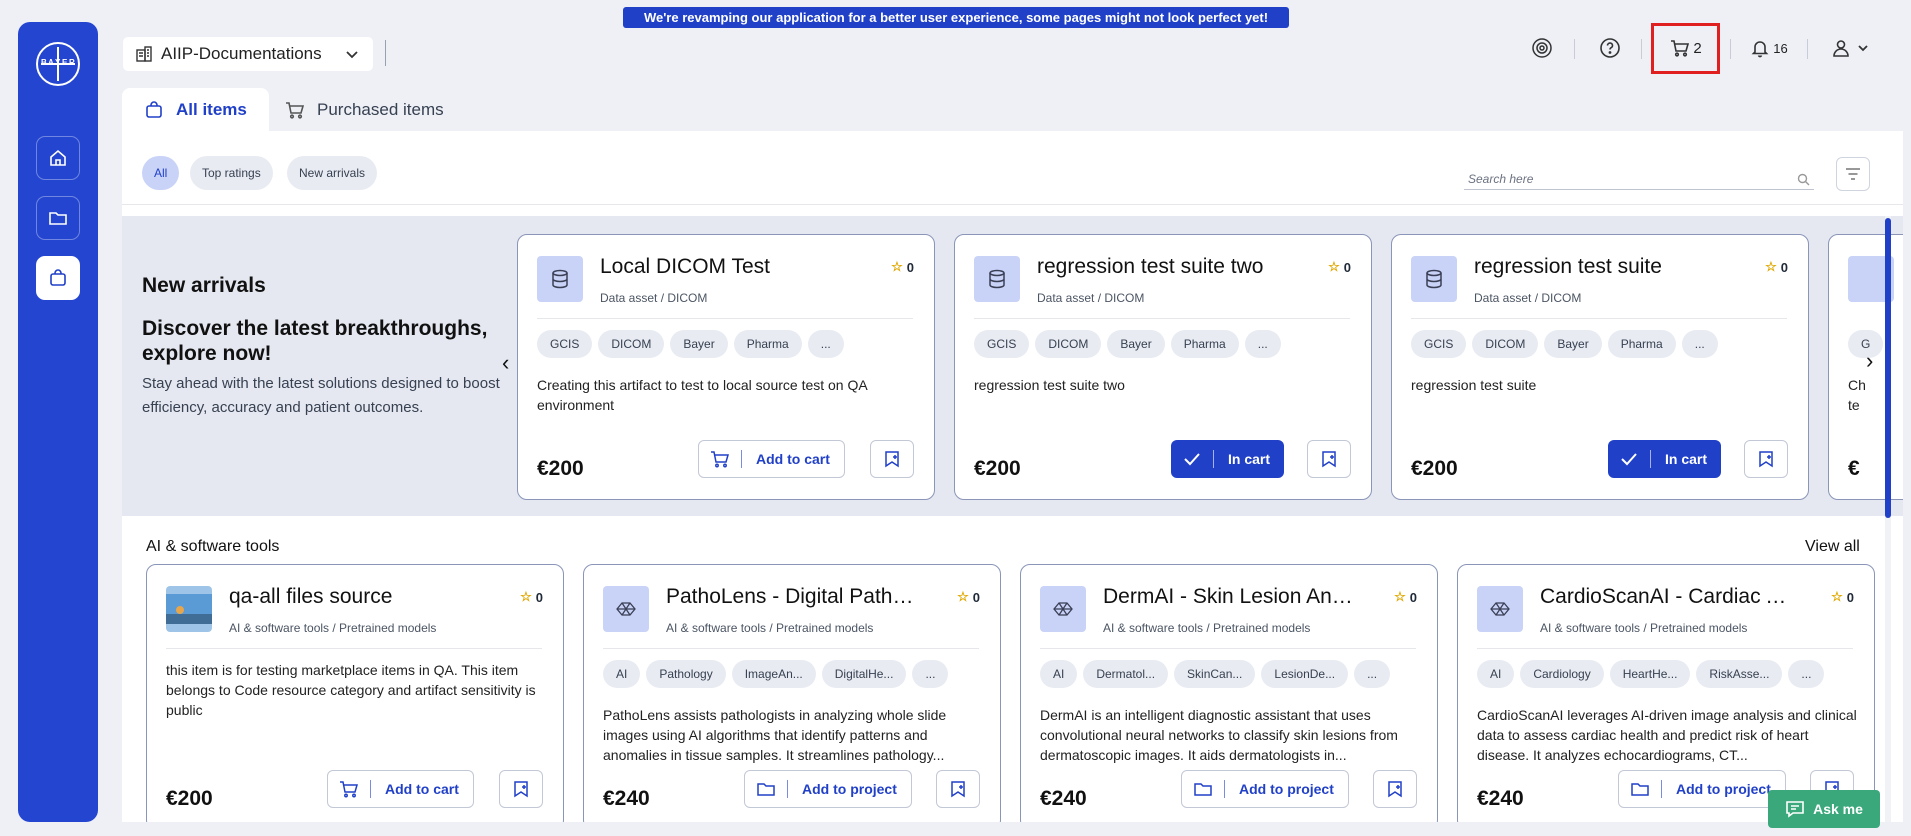 The image size is (1911, 836). I want to click on tag: DICOM, so click(1505, 344).